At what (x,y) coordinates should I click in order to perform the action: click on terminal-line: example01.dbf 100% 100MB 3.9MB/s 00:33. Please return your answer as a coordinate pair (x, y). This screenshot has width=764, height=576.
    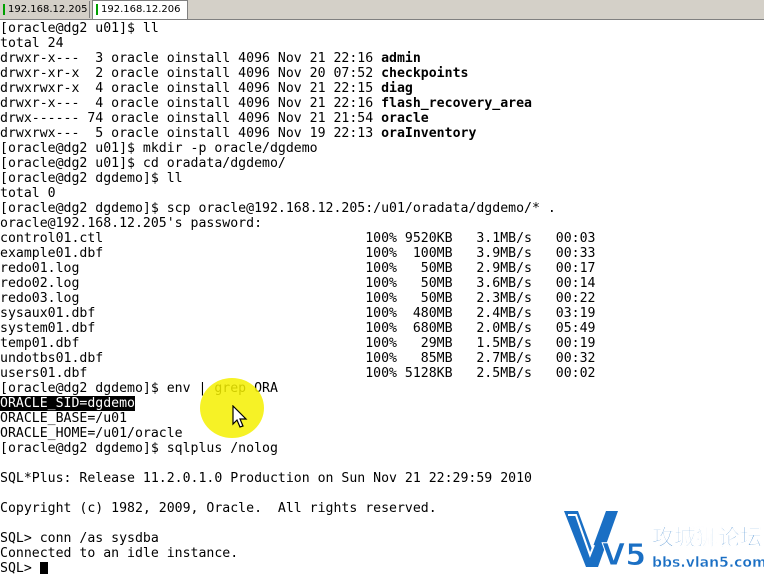
    Looking at the image, I should click on (298, 253).